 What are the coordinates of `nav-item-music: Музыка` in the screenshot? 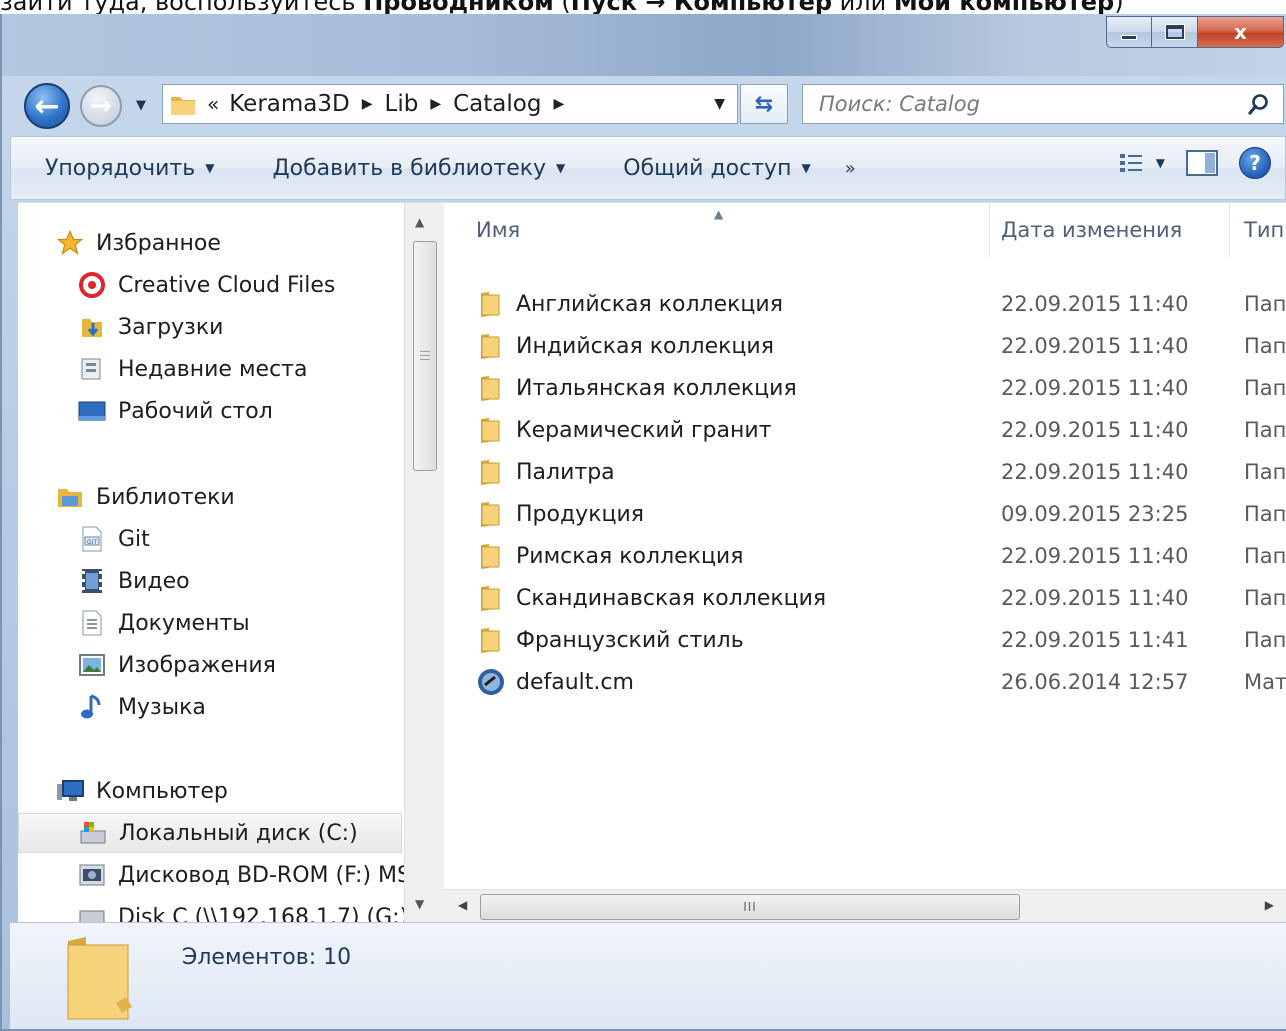 It's located at (141, 707).